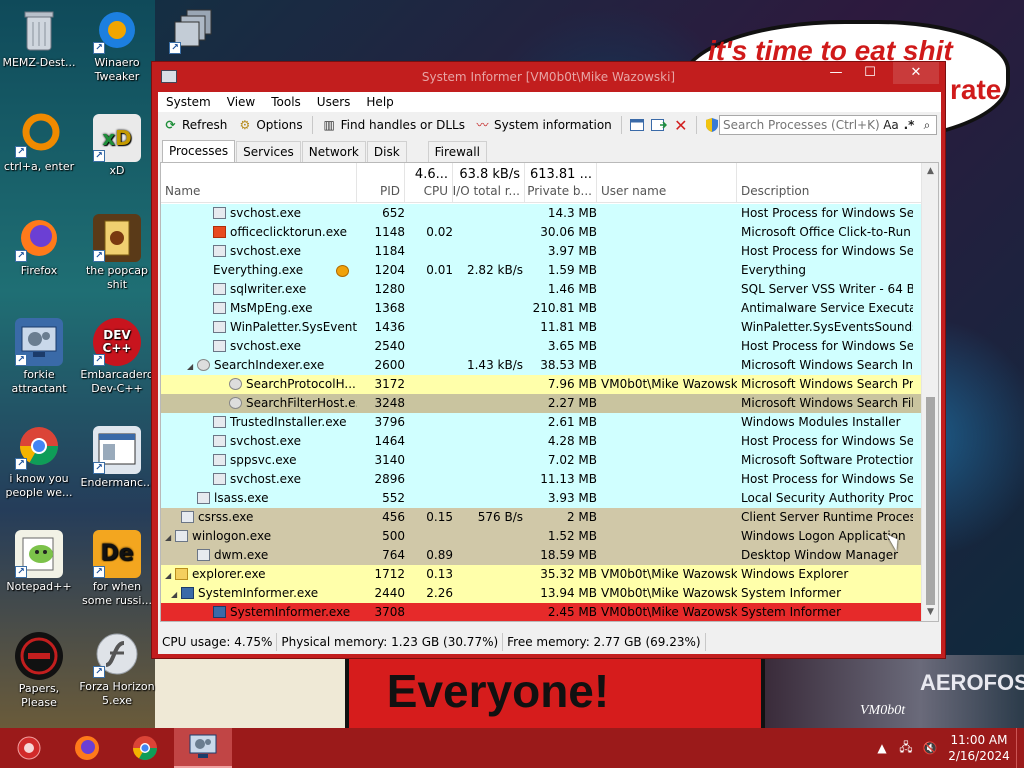  What do you see at coordinates (906, 748) in the screenshot?
I see `network-icon: 🖧` at bounding box center [906, 748].